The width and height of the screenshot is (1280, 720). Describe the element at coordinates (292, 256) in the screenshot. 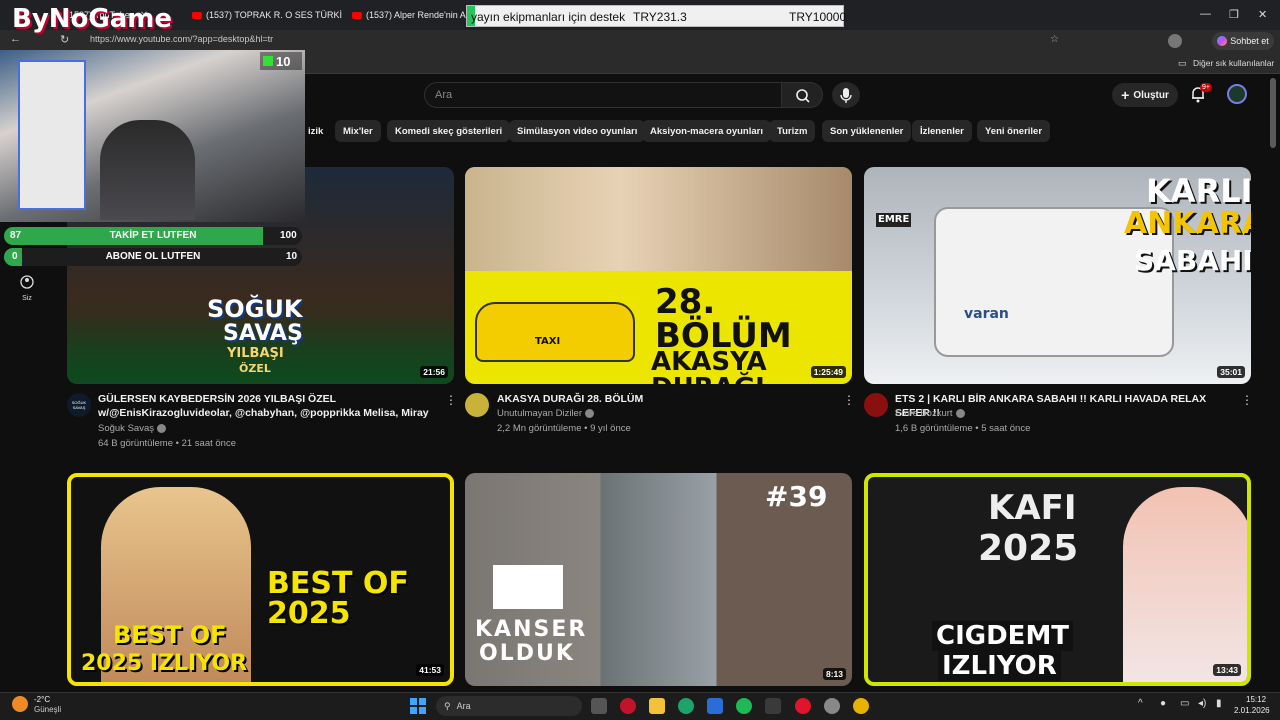

I see `subscribe-goal: 10` at that location.